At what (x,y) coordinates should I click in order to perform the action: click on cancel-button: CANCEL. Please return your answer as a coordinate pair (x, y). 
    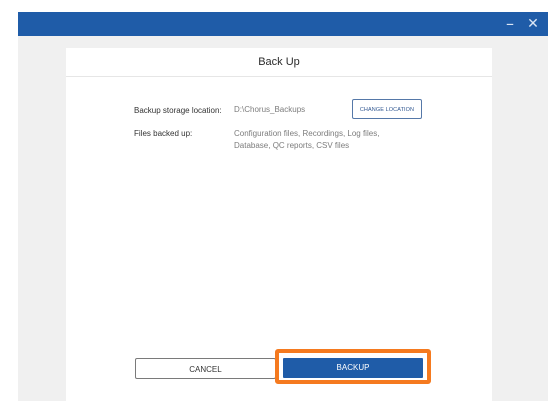
    Looking at the image, I should click on (205, 368).